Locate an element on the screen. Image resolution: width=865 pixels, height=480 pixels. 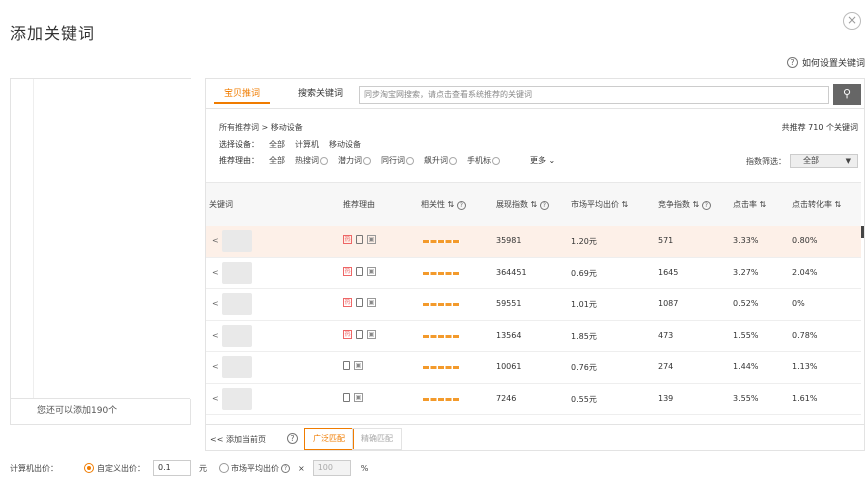
table-row: < 热 ▣ 364451 0.69元 1645 3.27% 2.04% is located at coordinates (533, 273).